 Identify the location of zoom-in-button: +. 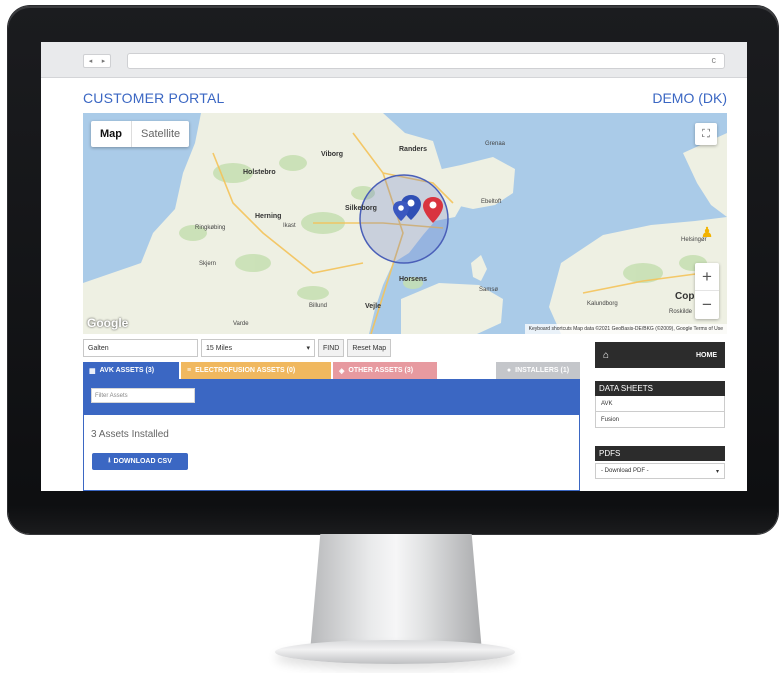
(707, 277).